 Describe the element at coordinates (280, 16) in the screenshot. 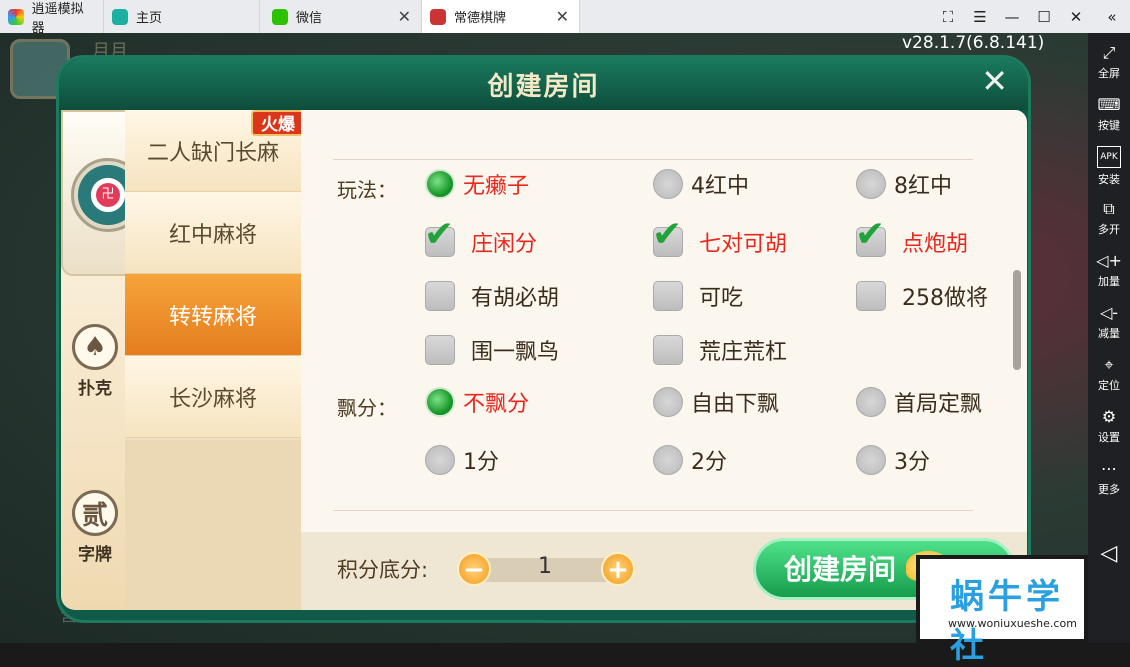

I see `wechat-icon` at that location.